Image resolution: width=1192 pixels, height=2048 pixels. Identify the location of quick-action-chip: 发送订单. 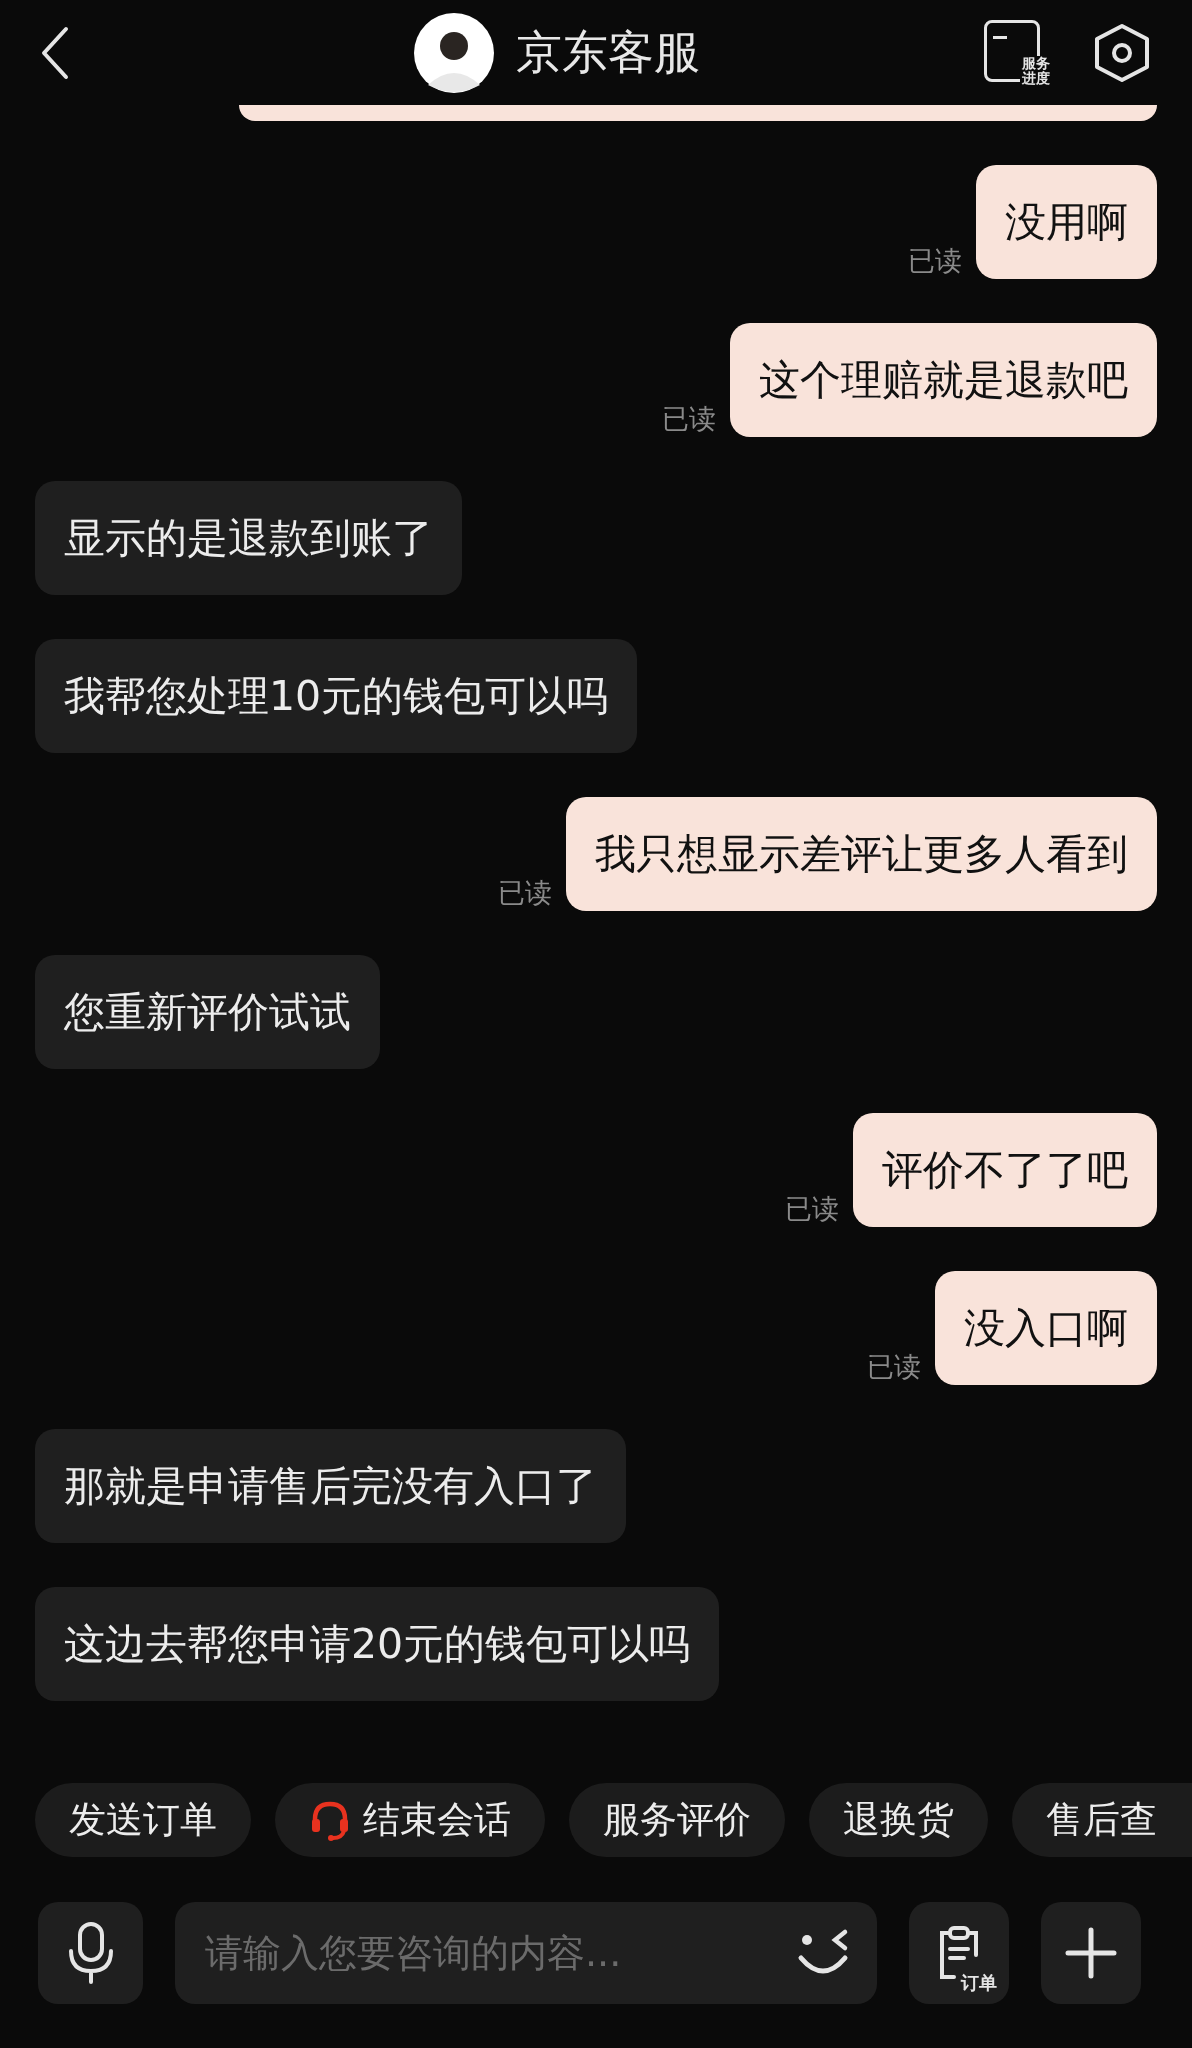
(143, 1820).